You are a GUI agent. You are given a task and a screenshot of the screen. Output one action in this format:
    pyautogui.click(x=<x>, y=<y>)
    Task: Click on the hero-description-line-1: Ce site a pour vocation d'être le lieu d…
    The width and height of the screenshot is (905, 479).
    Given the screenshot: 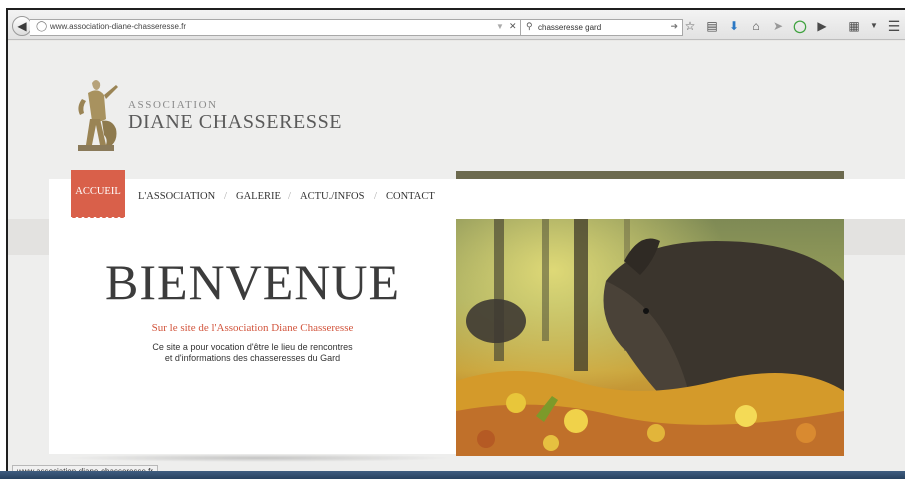 What is the action you would take?
    pyautogui.click(x=252, y=347)
    